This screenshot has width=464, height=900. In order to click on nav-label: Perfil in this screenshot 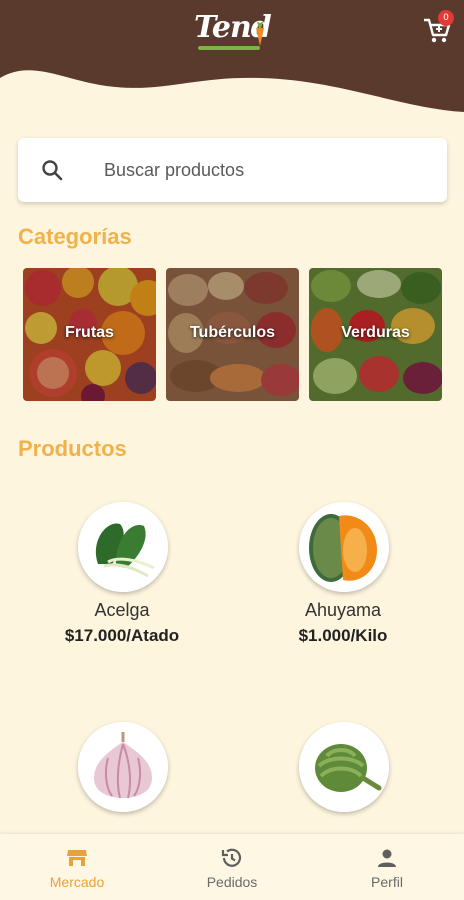, I will do `click(387, 882)`.